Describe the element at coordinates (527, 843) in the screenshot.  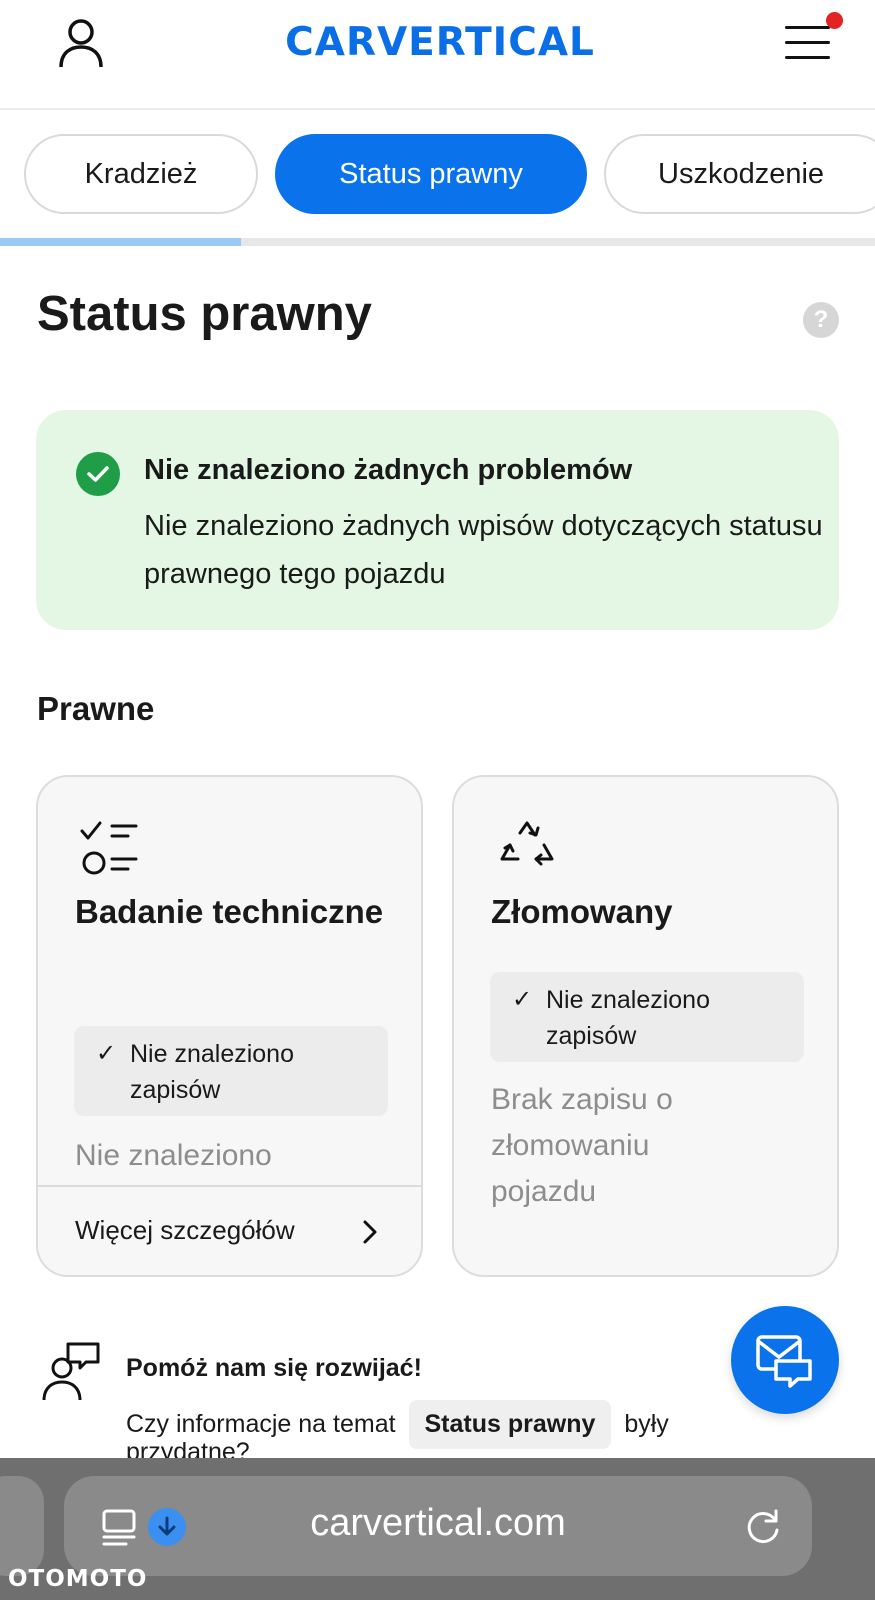
I see `recycle-icon` at that location.